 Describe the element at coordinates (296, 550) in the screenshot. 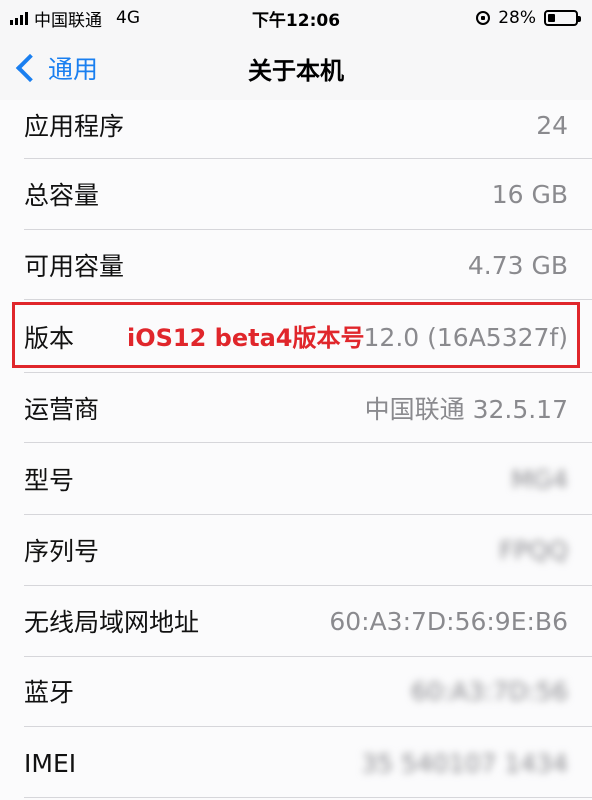

I see `row-serial: 序列号 FPQQ` at that location.